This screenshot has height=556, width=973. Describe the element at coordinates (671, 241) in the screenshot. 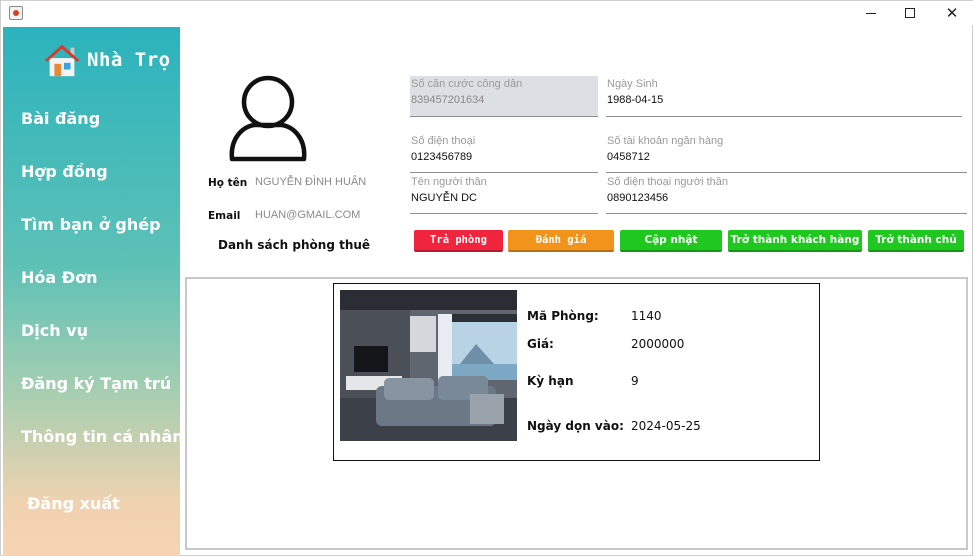

I see `update-button: Cập nhật` at that location.